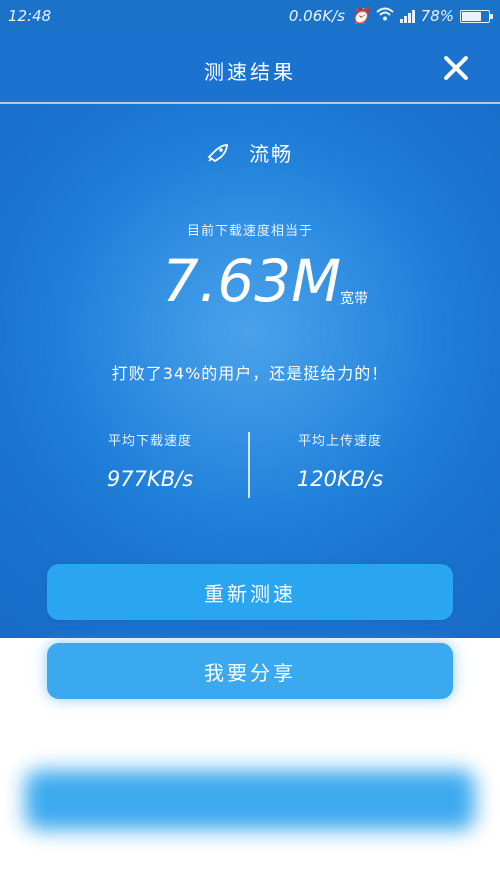 The height and width of the screenshot is (889, 500). What do you see at coordinates (252, 281) in the screenshot?
I see `speed-value: 7.63M` at bounding box center [252, 281].